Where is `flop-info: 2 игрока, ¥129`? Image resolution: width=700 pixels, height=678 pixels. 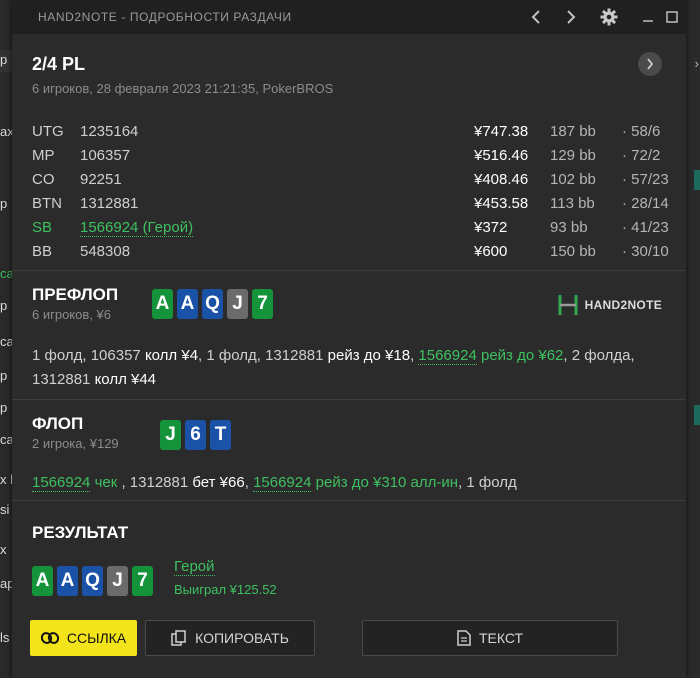
flop-info: 2 игрока, ¥129 is located at coordinates (75, 443).